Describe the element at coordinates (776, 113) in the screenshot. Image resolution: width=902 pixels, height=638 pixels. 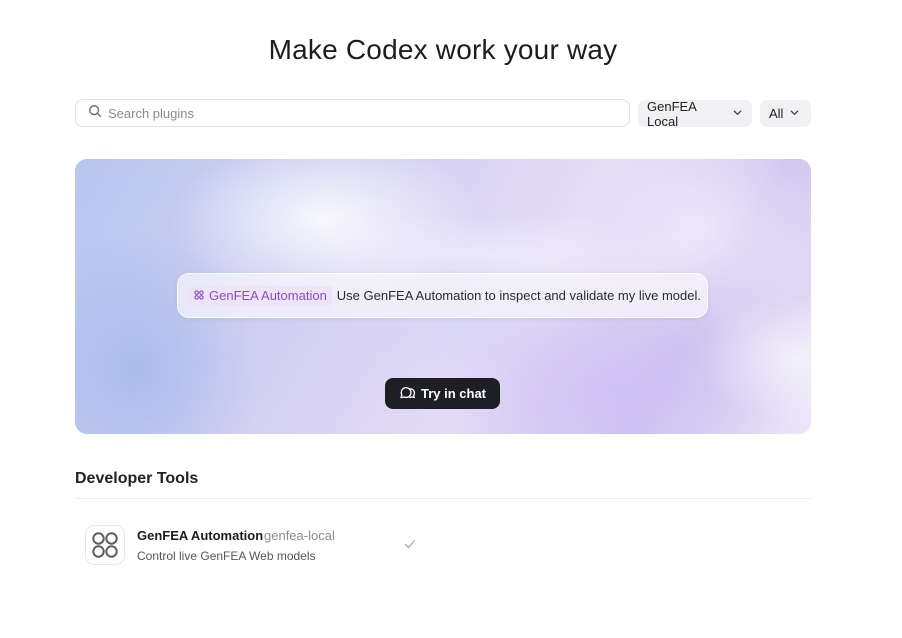
I see `category-dropdown-label: All` at that location.